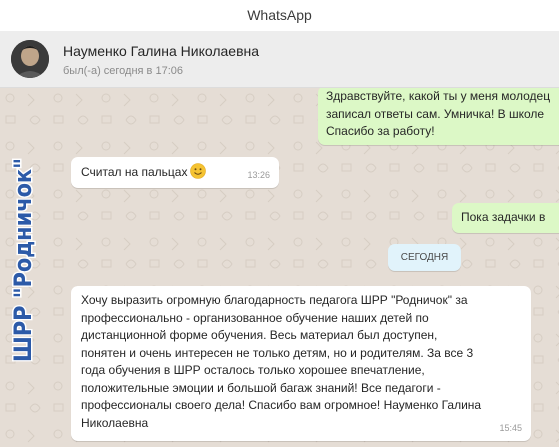 This screenshot has width=559, height=447. Describe the element at coordinates (258, 174) in the screenshot. I see `message-time: 13:26` at that location.